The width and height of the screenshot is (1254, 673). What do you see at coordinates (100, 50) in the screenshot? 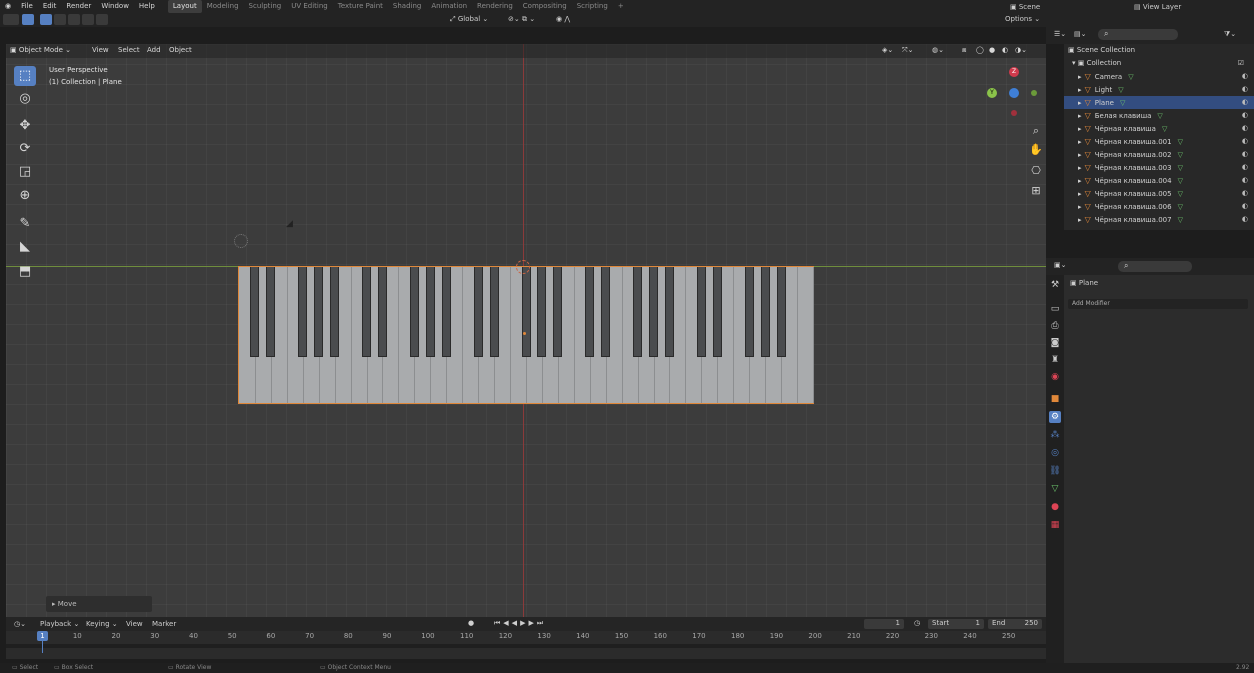
I see `viewport-menu-view: View` at bounding box center [100, 50].